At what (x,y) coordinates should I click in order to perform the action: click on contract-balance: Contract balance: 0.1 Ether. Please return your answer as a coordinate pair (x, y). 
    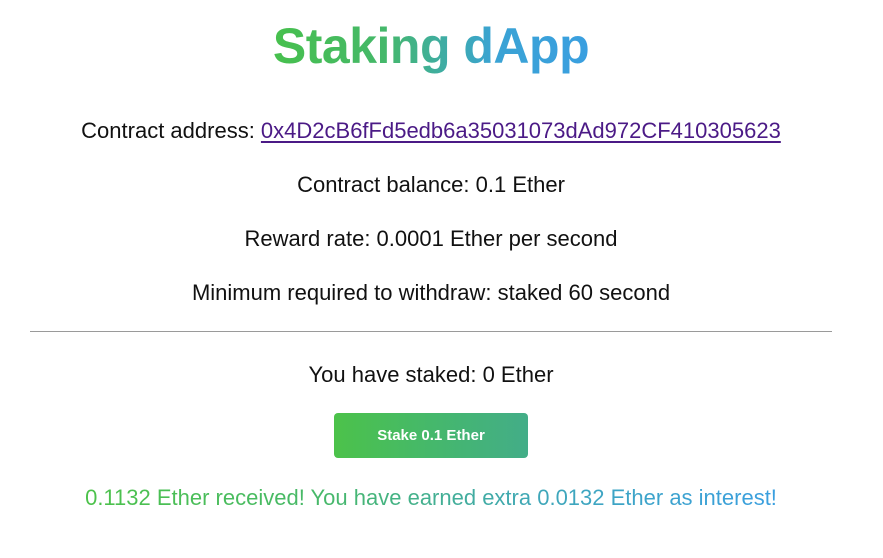
    Looking at the image, I should click on (431, 184).